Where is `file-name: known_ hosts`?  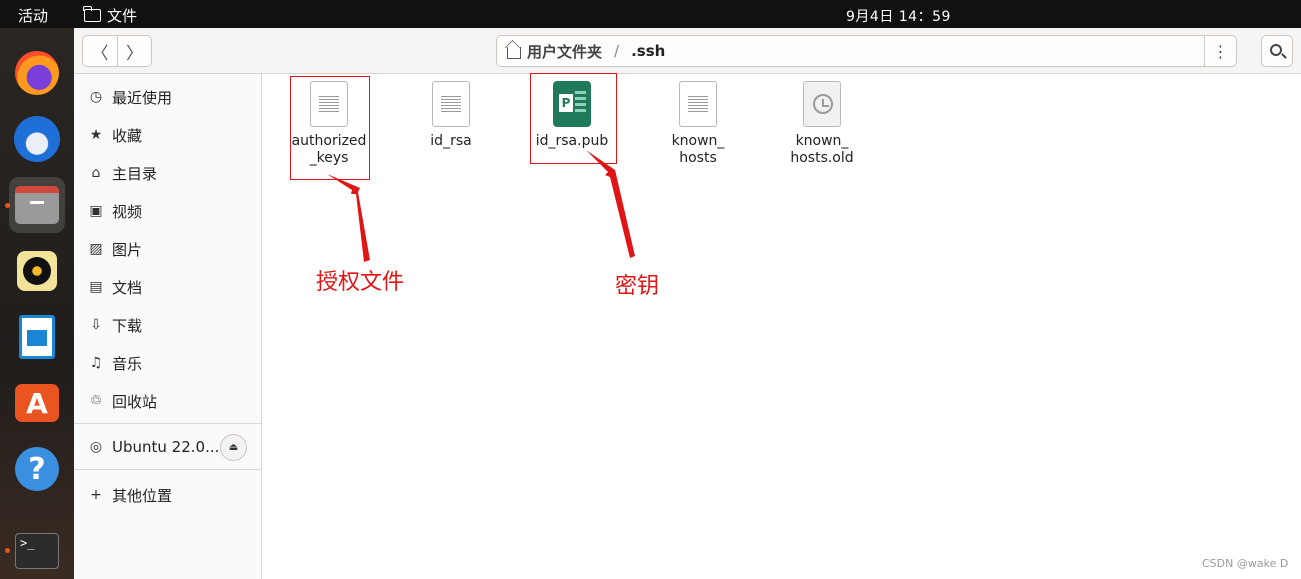
file-name: known_ hosts is located at coordinates (698, 149).